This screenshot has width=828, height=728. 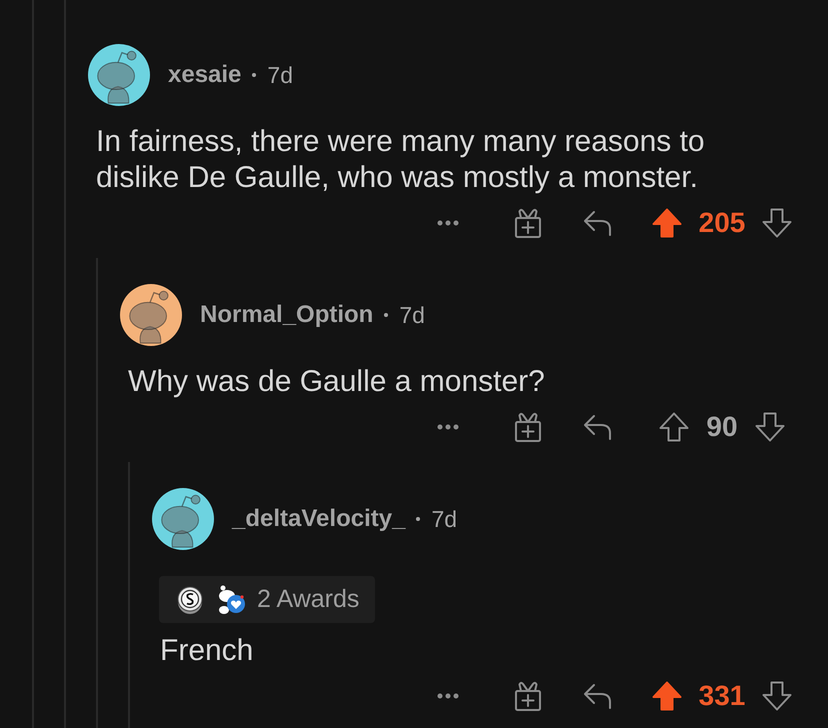 I want to click on comment-text: In fairness, there were many many reasons to dislike De Gaulle, who was mostly a monster., so click(x=401, y=160).